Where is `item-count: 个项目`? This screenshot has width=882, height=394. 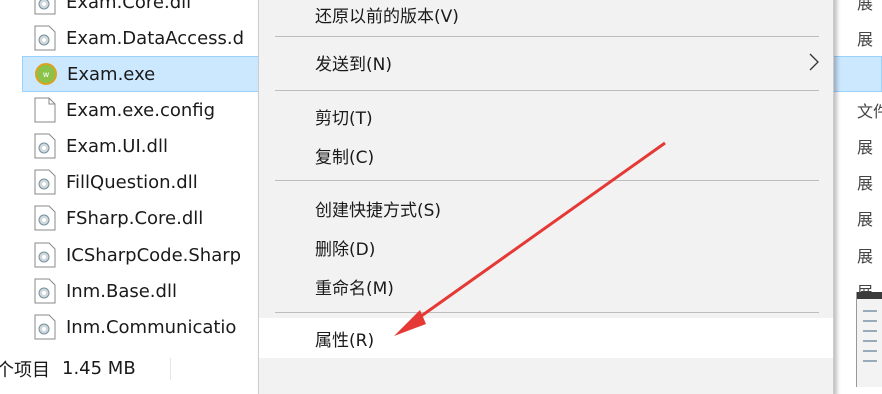
item-count: 个项目 is located at coordinates (25, 370).